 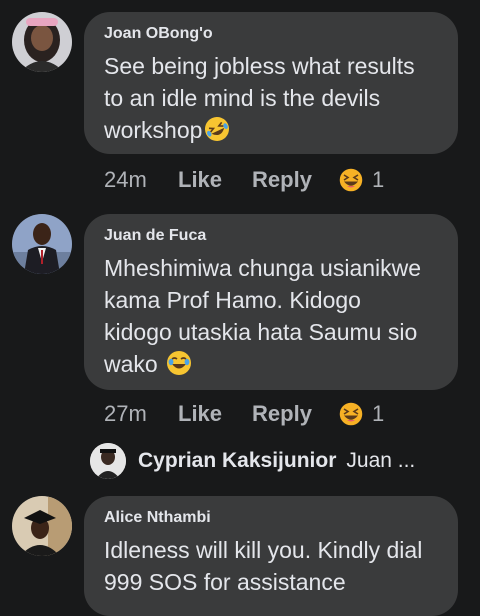 I want to click on comment-text-segment: workshop, so click(x=153, y=130).